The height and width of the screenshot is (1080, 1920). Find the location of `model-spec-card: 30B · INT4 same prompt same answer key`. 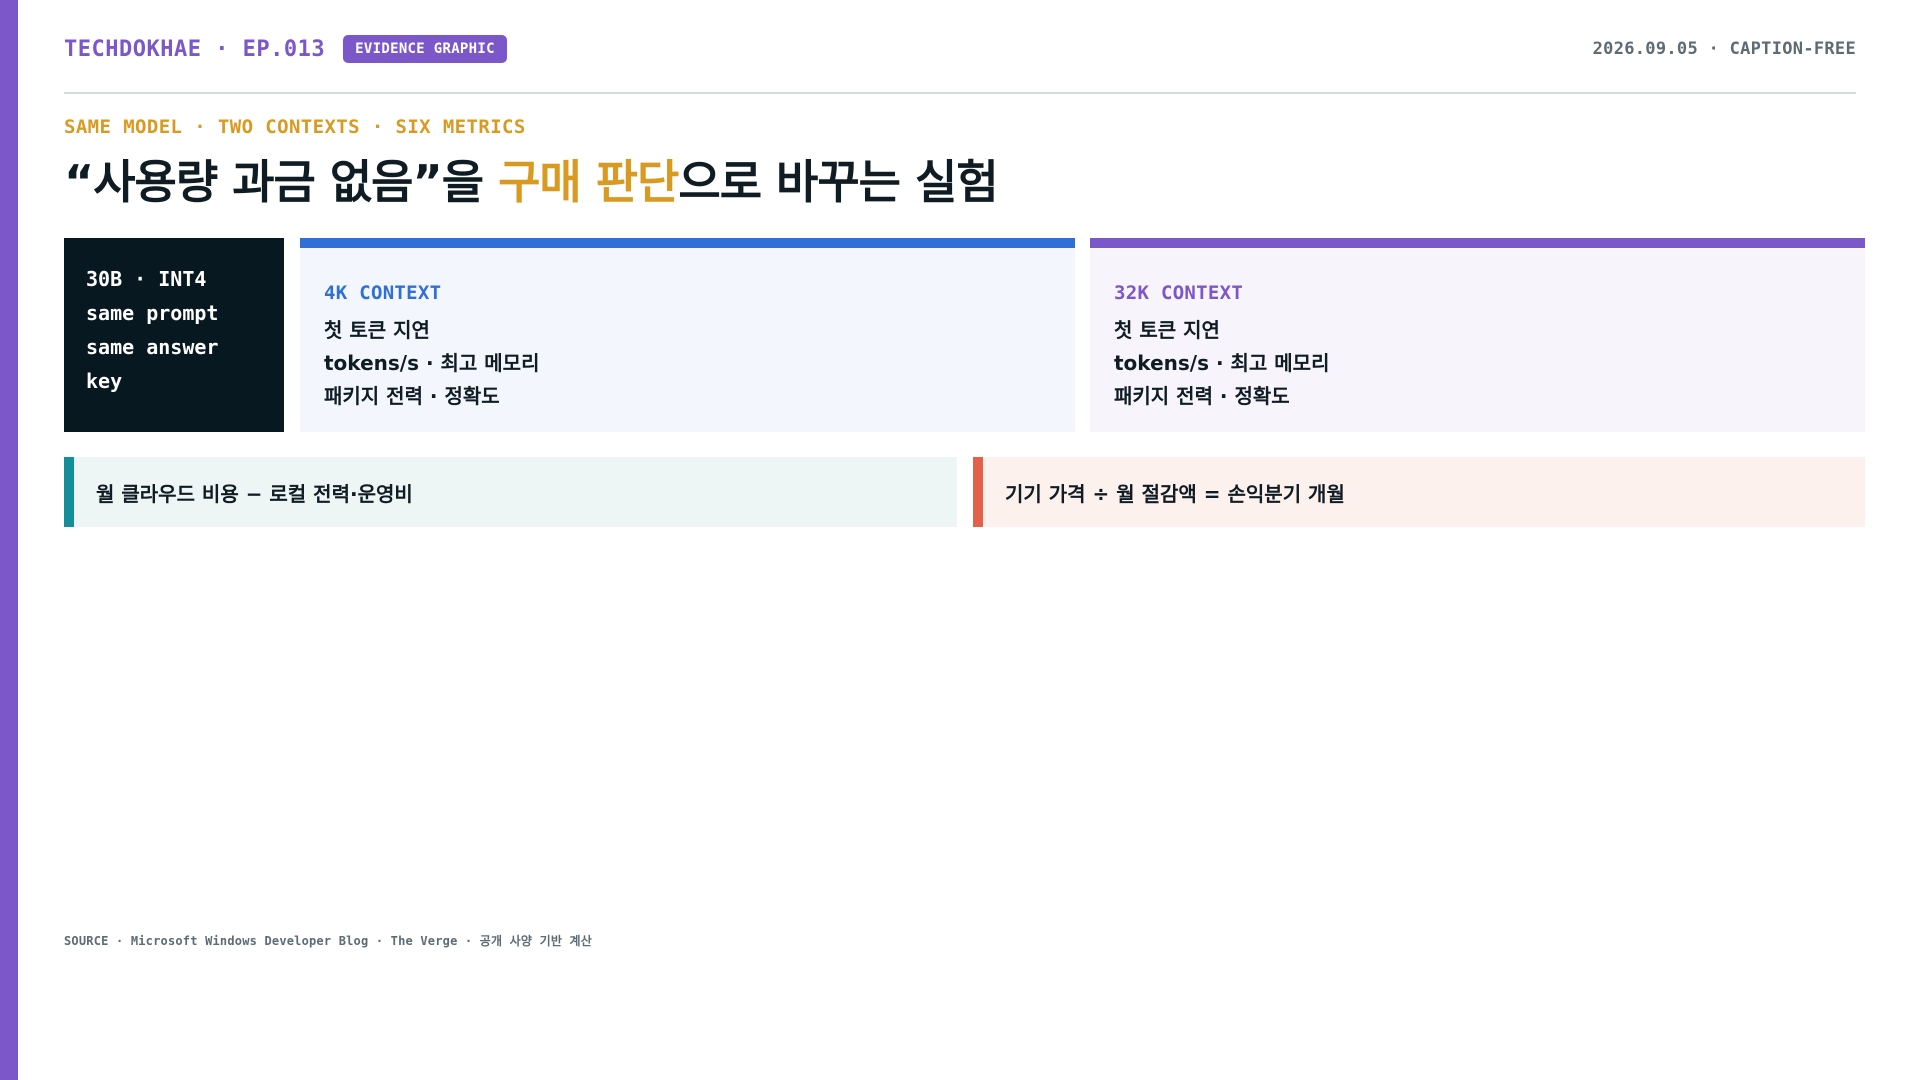

model-spec-card: 30B · INT4 same prompt same answer key is located at coordinates (174, 335).